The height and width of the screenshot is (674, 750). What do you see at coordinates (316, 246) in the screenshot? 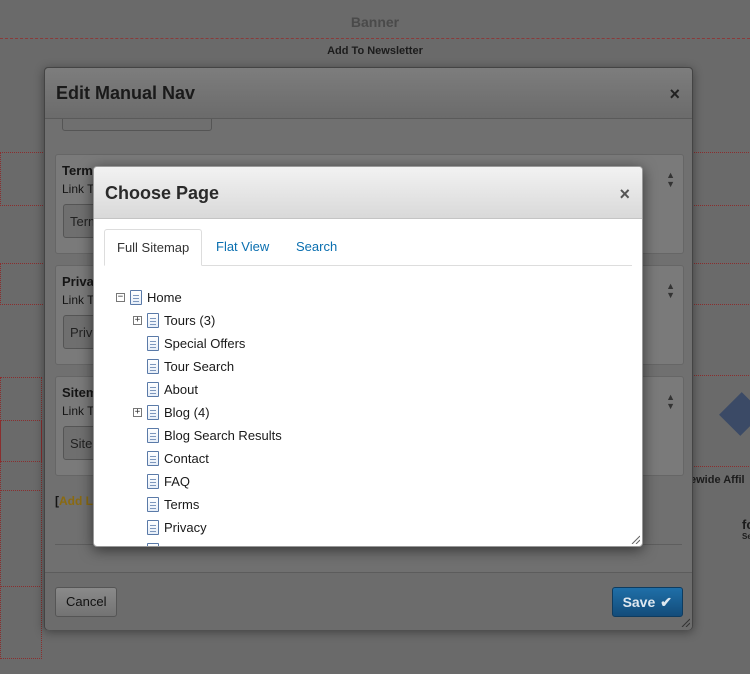
I see `tab-search: Search` at bounding box center [316, 246].